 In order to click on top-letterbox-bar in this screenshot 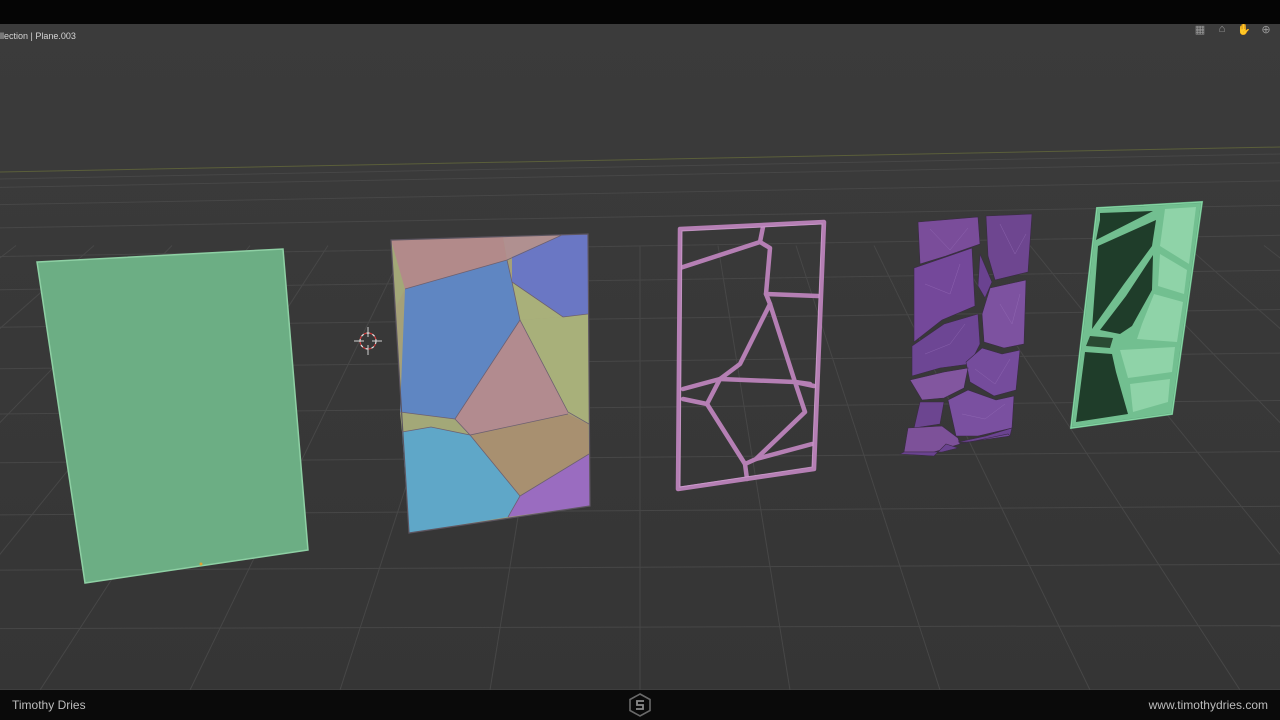, I will do `click(640, 12)`.